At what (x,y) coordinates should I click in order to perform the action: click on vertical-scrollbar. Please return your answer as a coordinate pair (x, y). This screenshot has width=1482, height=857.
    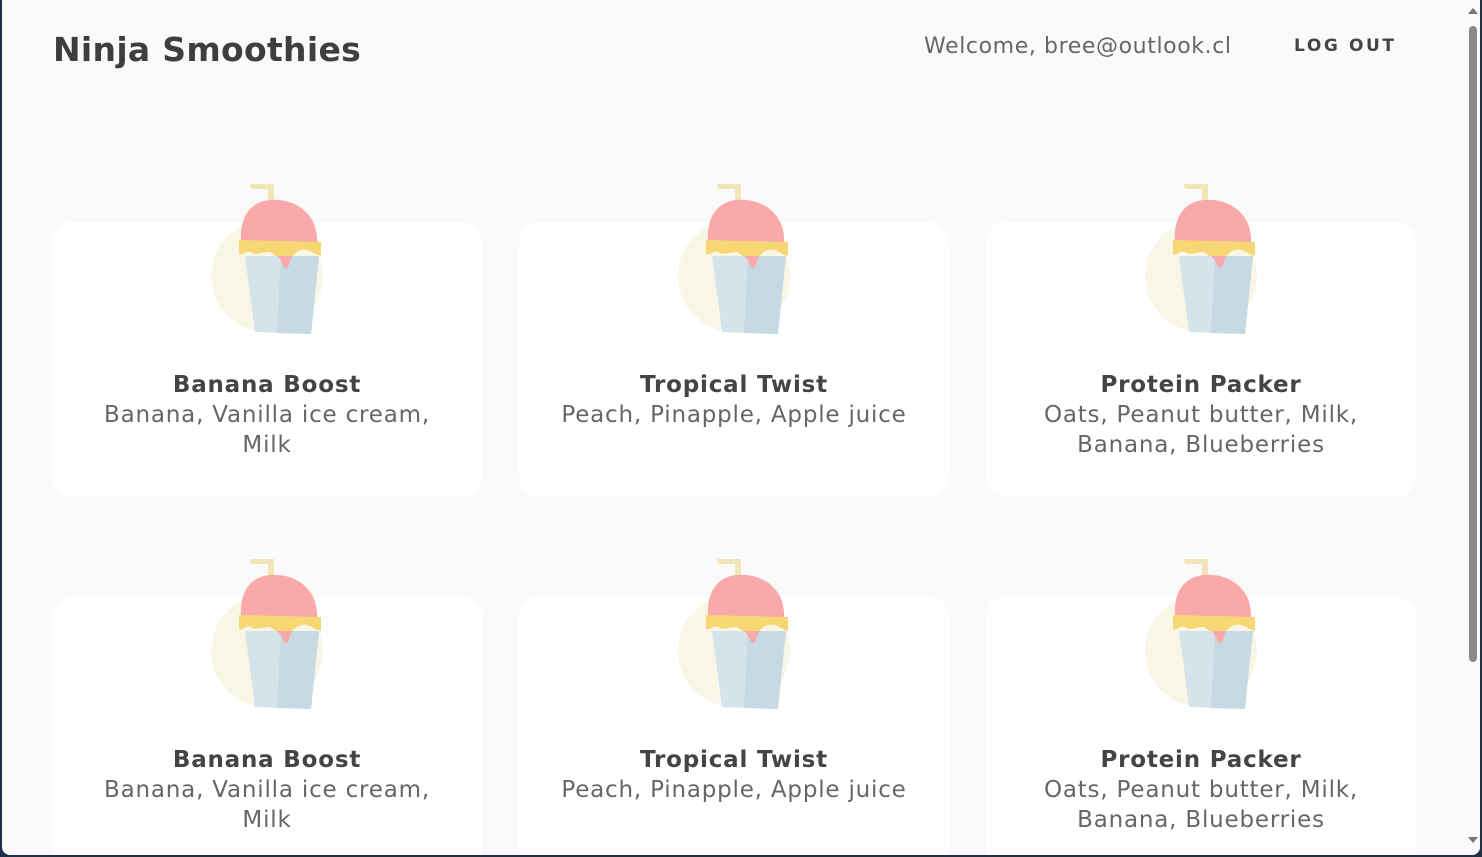
    Looking at the image, I should click on (1473, 427).